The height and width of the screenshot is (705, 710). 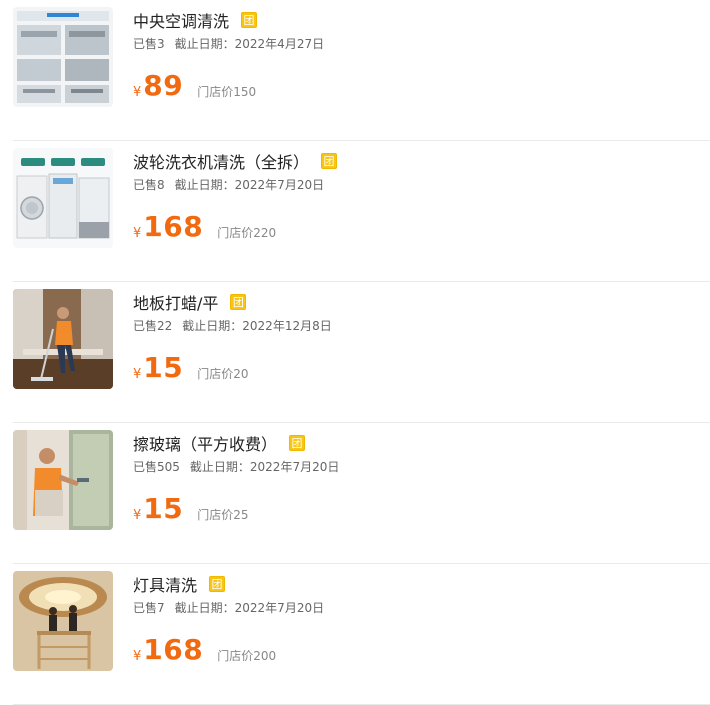 I want to click on central-ac-cleaning-photo, so click(x=63, y=57).